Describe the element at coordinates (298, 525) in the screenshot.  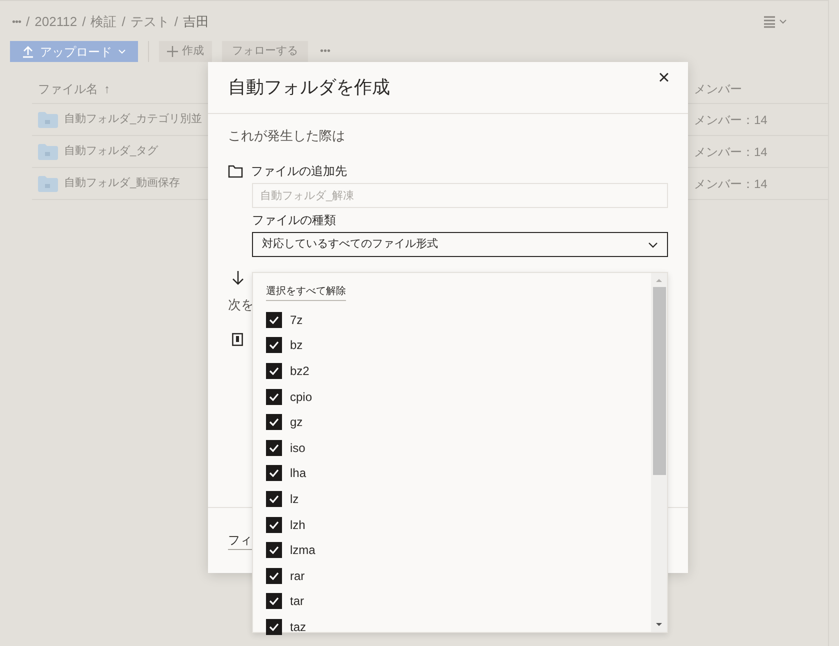
I see `option-label: lzh` at that location.